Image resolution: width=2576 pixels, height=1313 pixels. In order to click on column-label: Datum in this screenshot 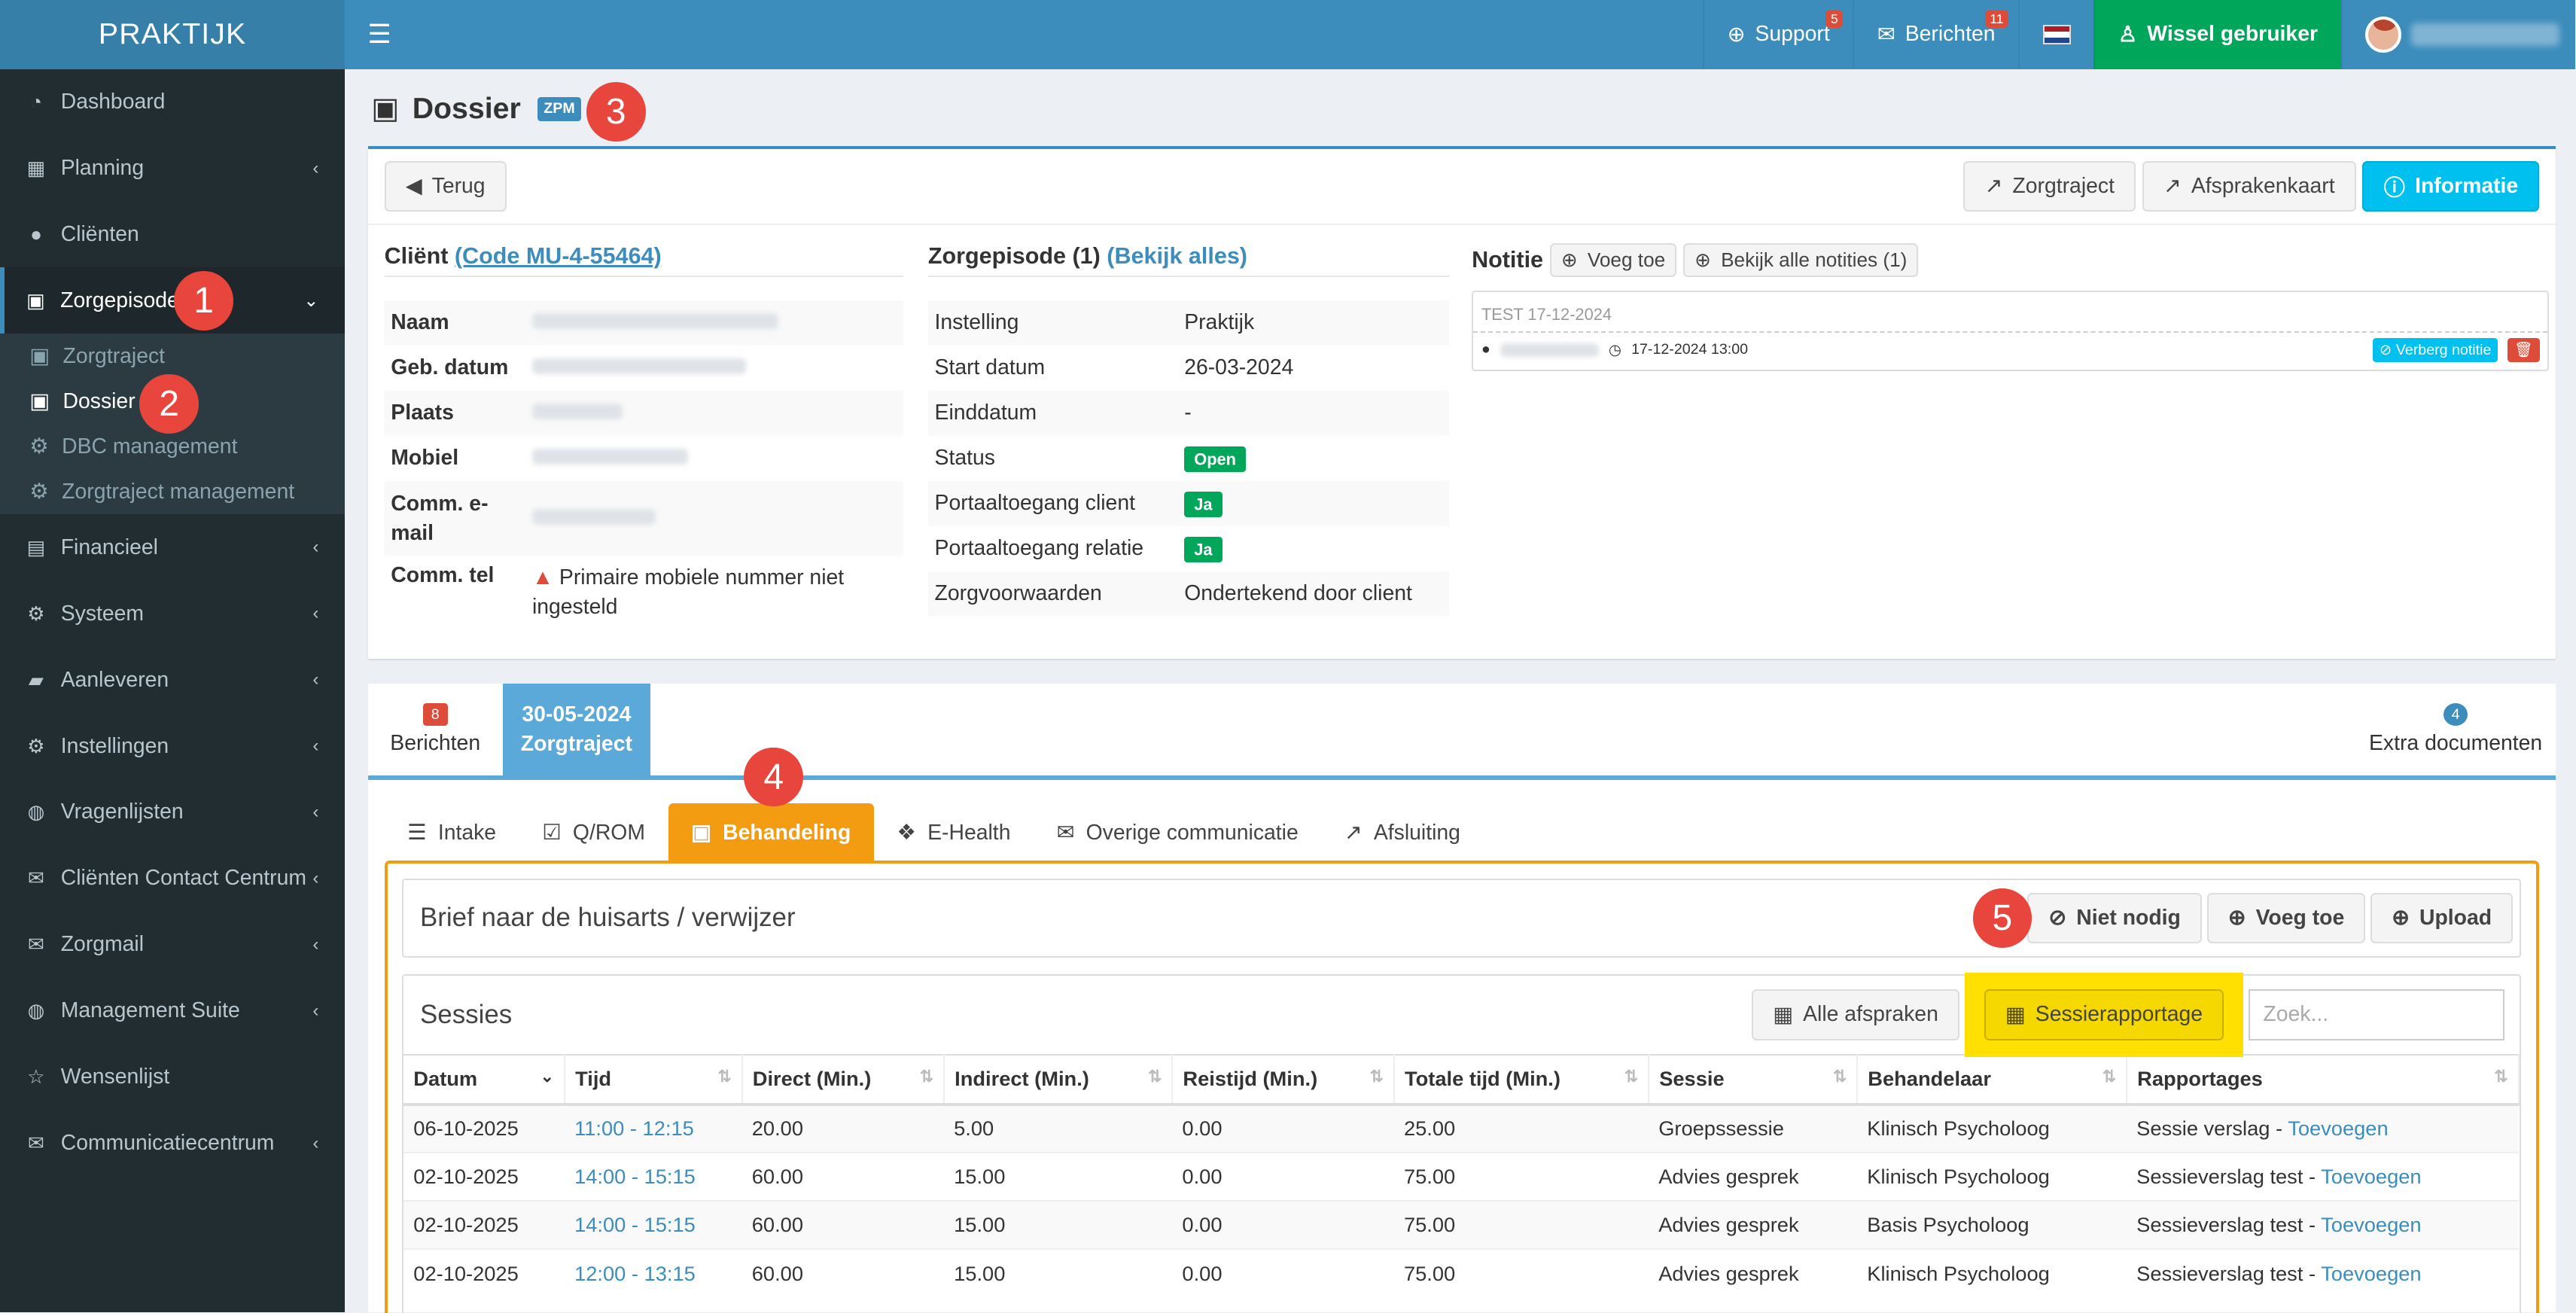, I will do `click(446, 1079)`.